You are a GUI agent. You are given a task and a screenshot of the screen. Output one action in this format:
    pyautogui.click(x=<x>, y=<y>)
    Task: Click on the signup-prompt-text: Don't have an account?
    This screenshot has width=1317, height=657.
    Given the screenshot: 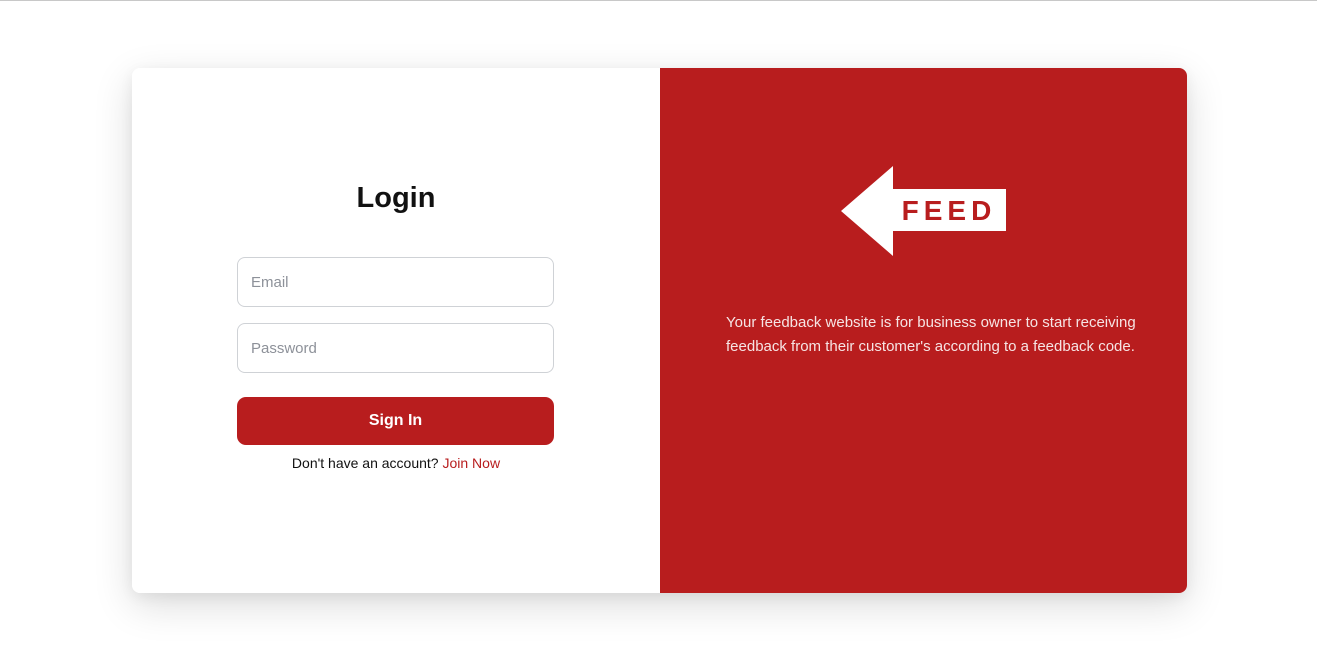 What is the action you would take?
    pyautogui.click(x=365, y=463)
    